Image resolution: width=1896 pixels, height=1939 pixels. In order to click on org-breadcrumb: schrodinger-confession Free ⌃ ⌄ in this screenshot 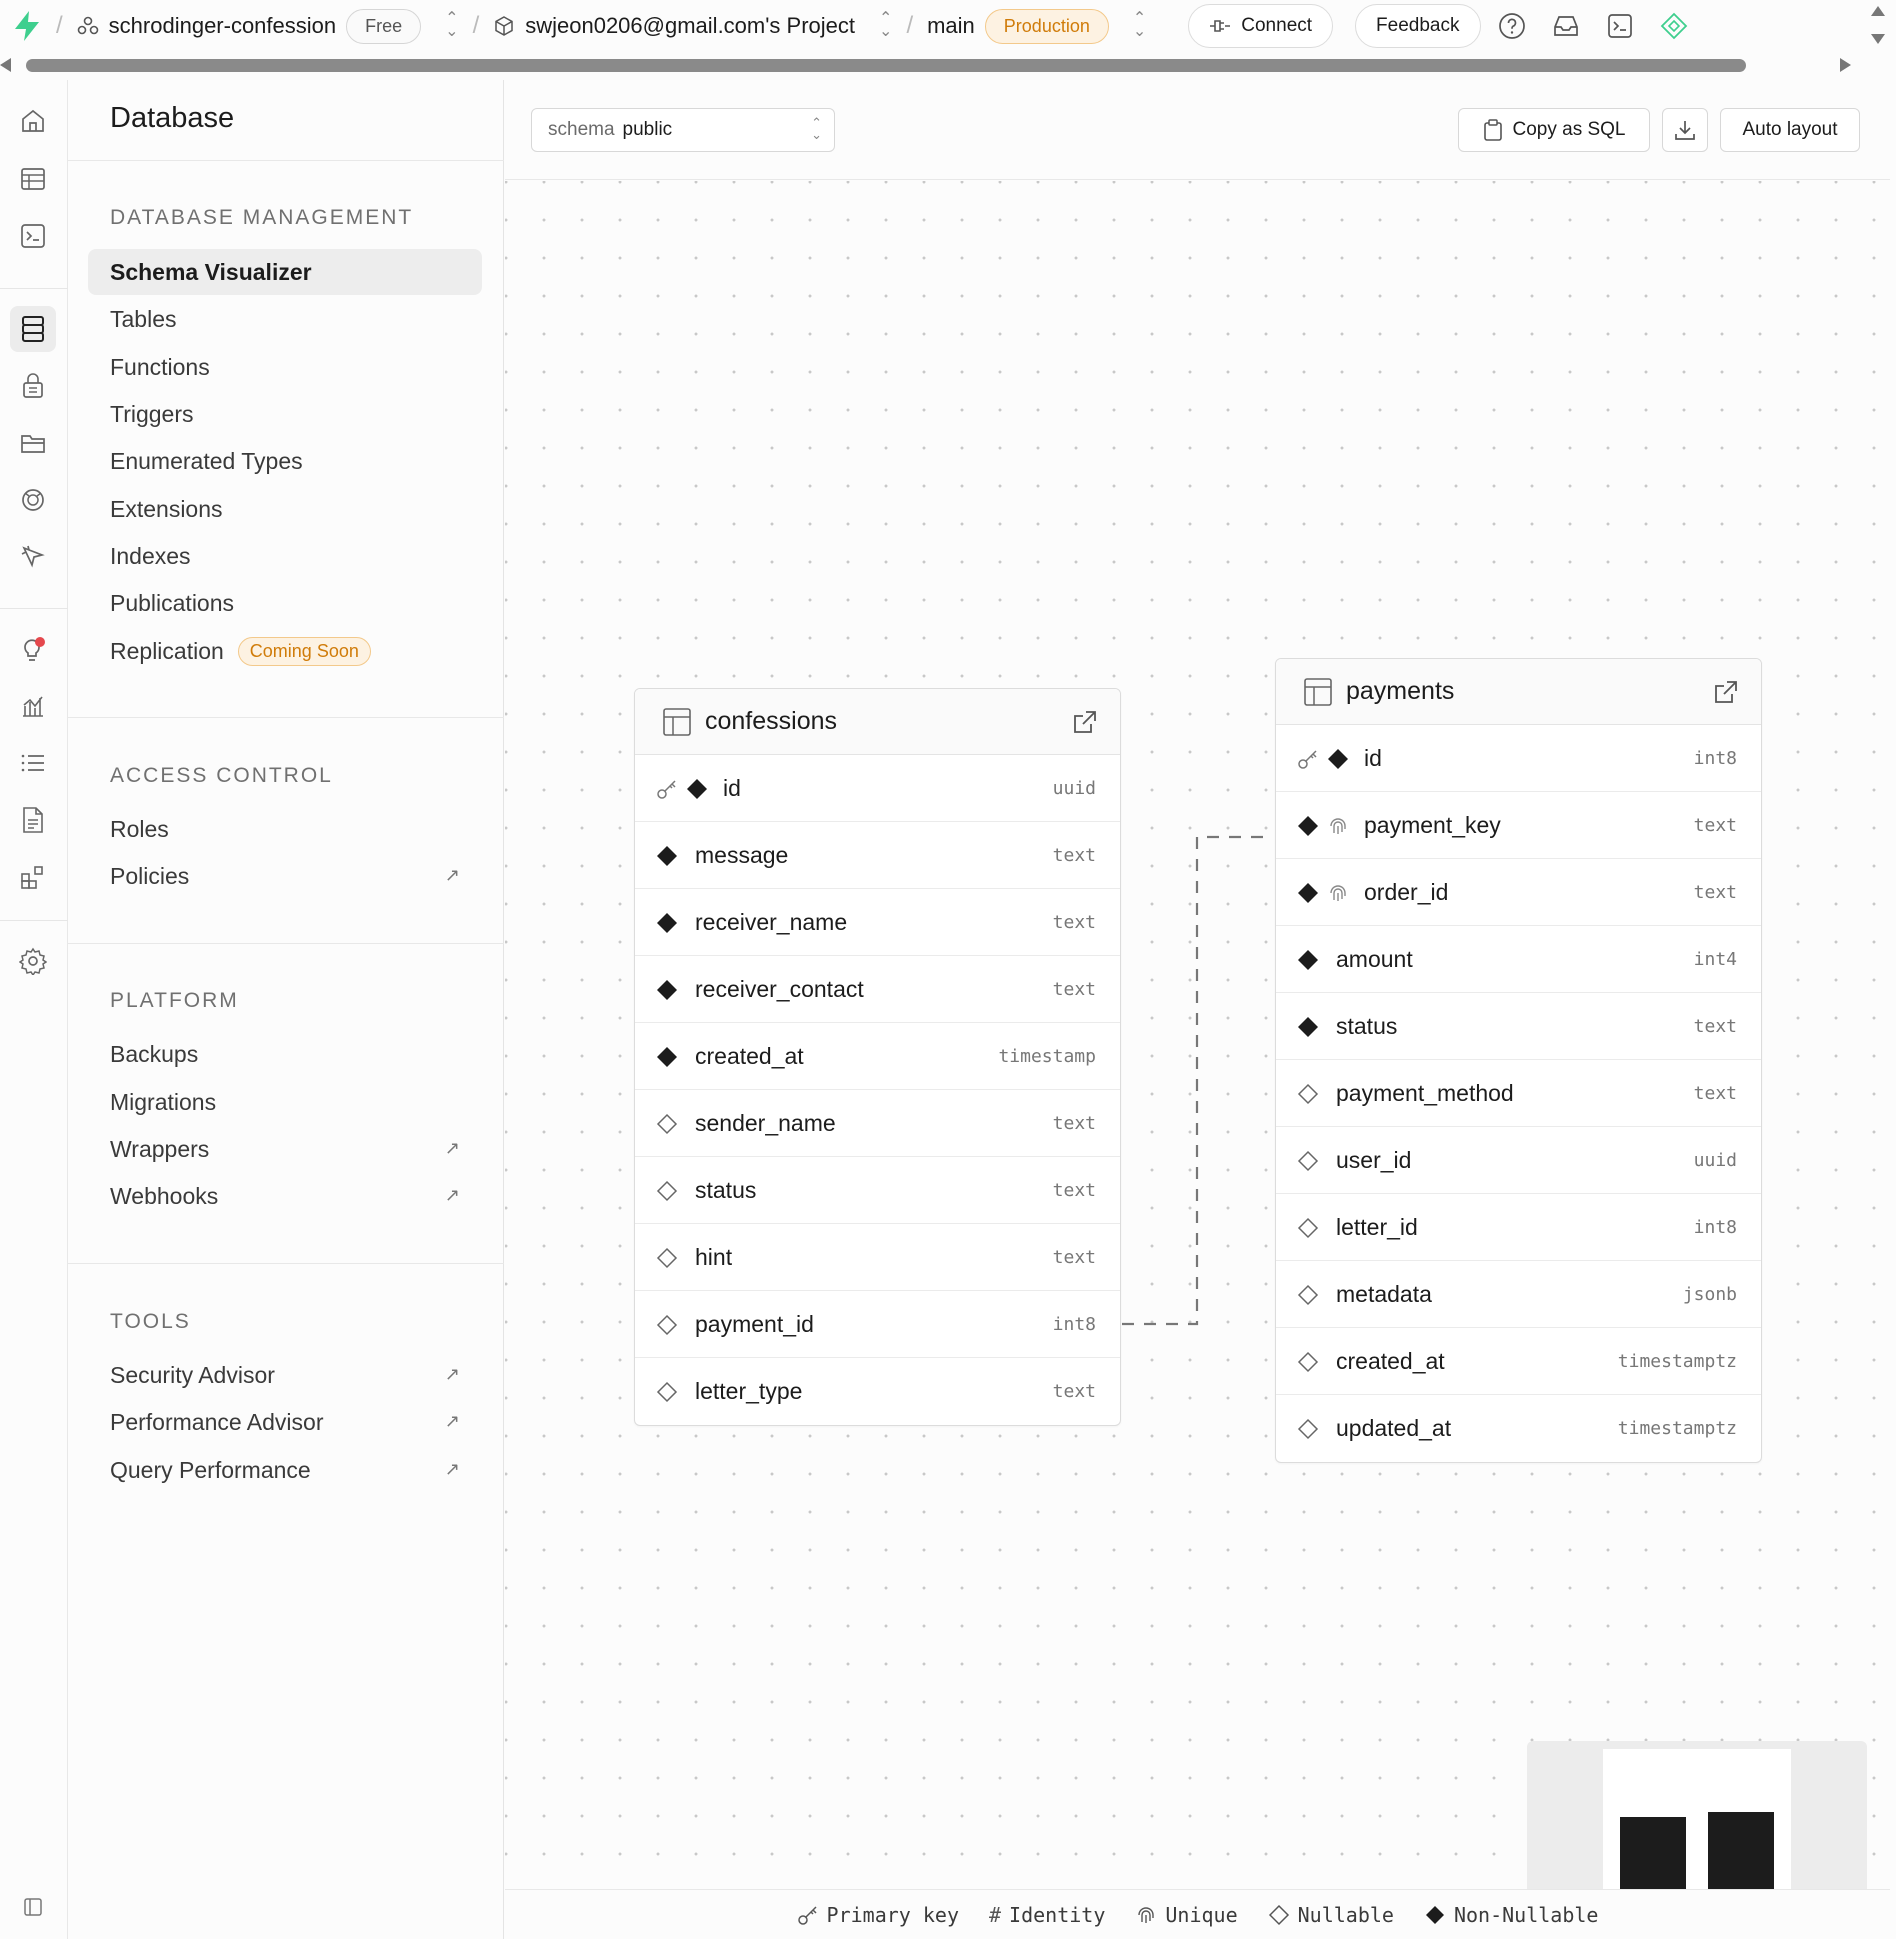, I will do `click(268, 26)`.